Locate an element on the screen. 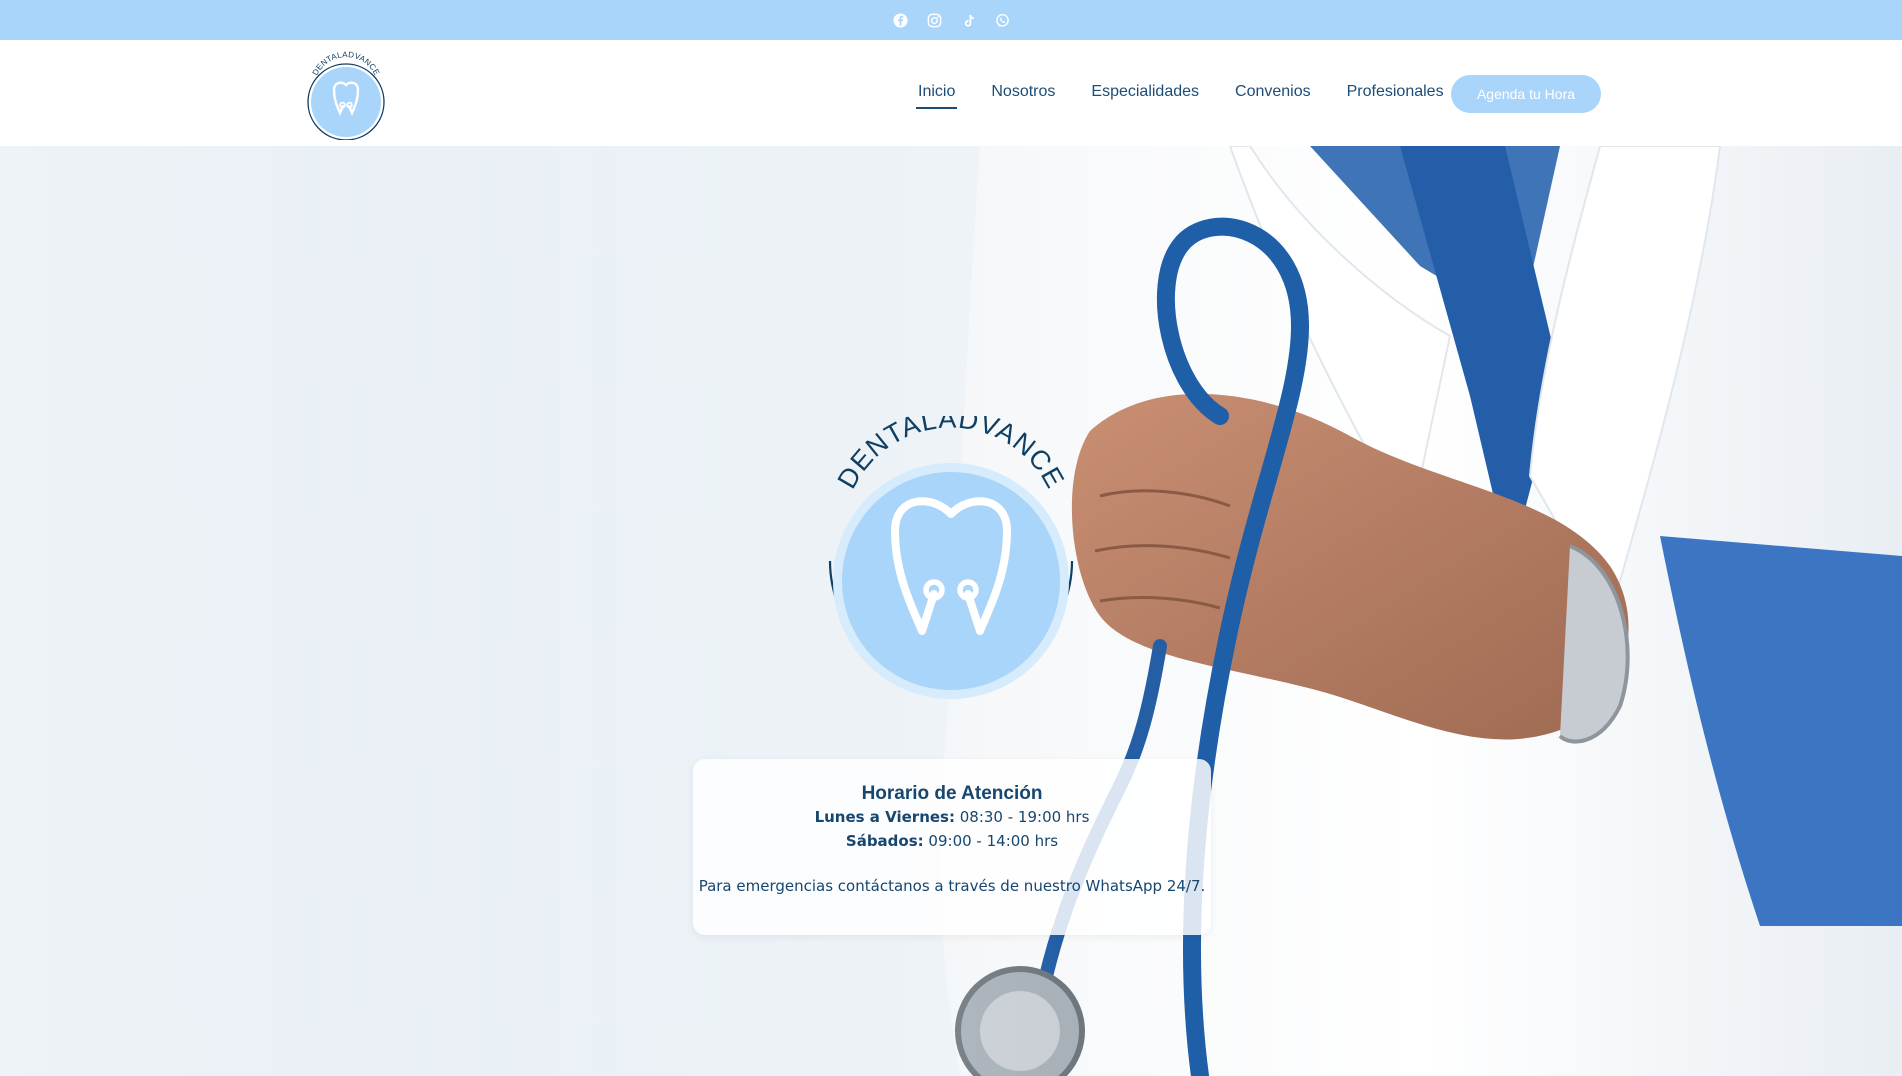 The width and height of the screenshot is (1902, 1076). tiktok-icon is located at coordinates (968, 20).